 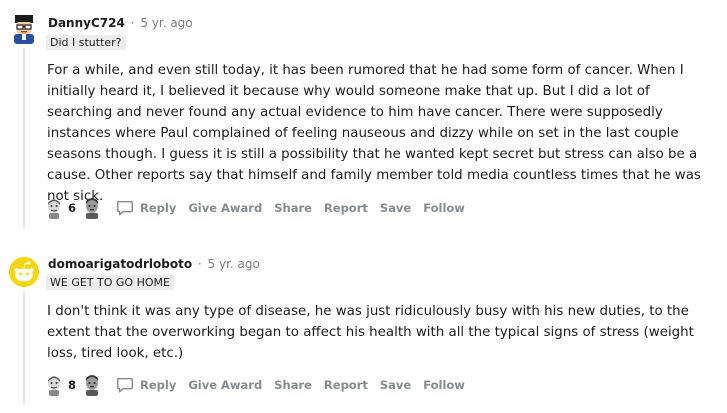 I want to click on author-name: DannyC724, so click(x=86, y=23).